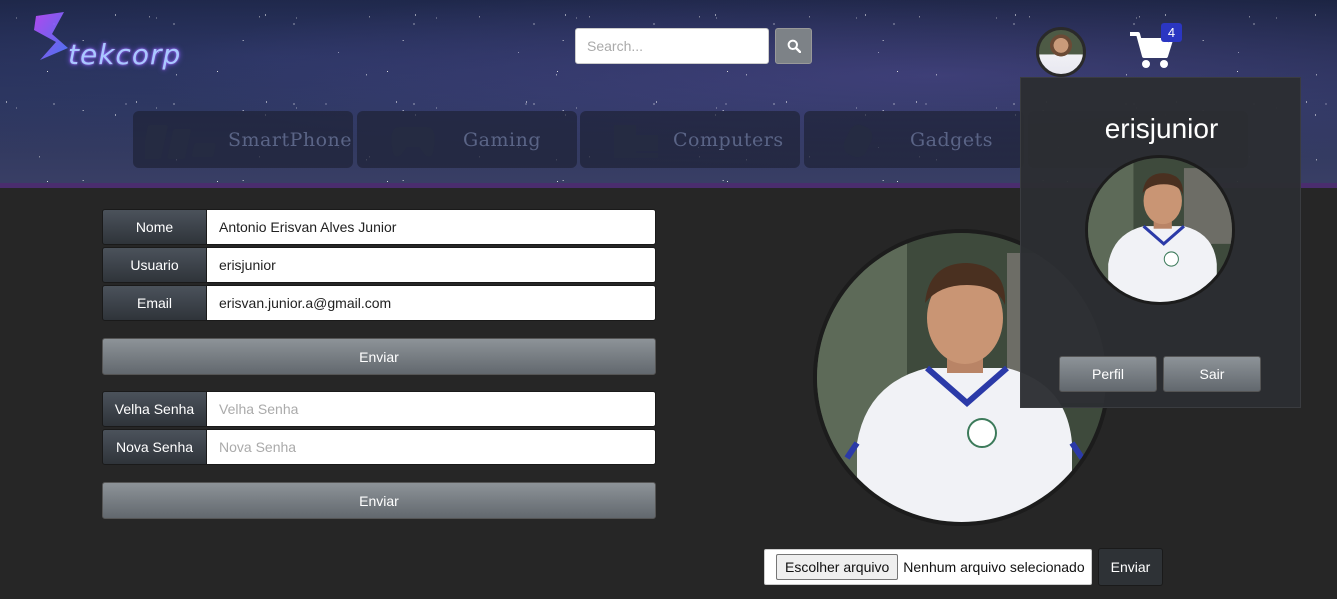 The height and width of the screenshot is (599, 1337). Describe the element at coordinates (1061, 52) in the screenshot. I see `user-avatar-button` at that location.